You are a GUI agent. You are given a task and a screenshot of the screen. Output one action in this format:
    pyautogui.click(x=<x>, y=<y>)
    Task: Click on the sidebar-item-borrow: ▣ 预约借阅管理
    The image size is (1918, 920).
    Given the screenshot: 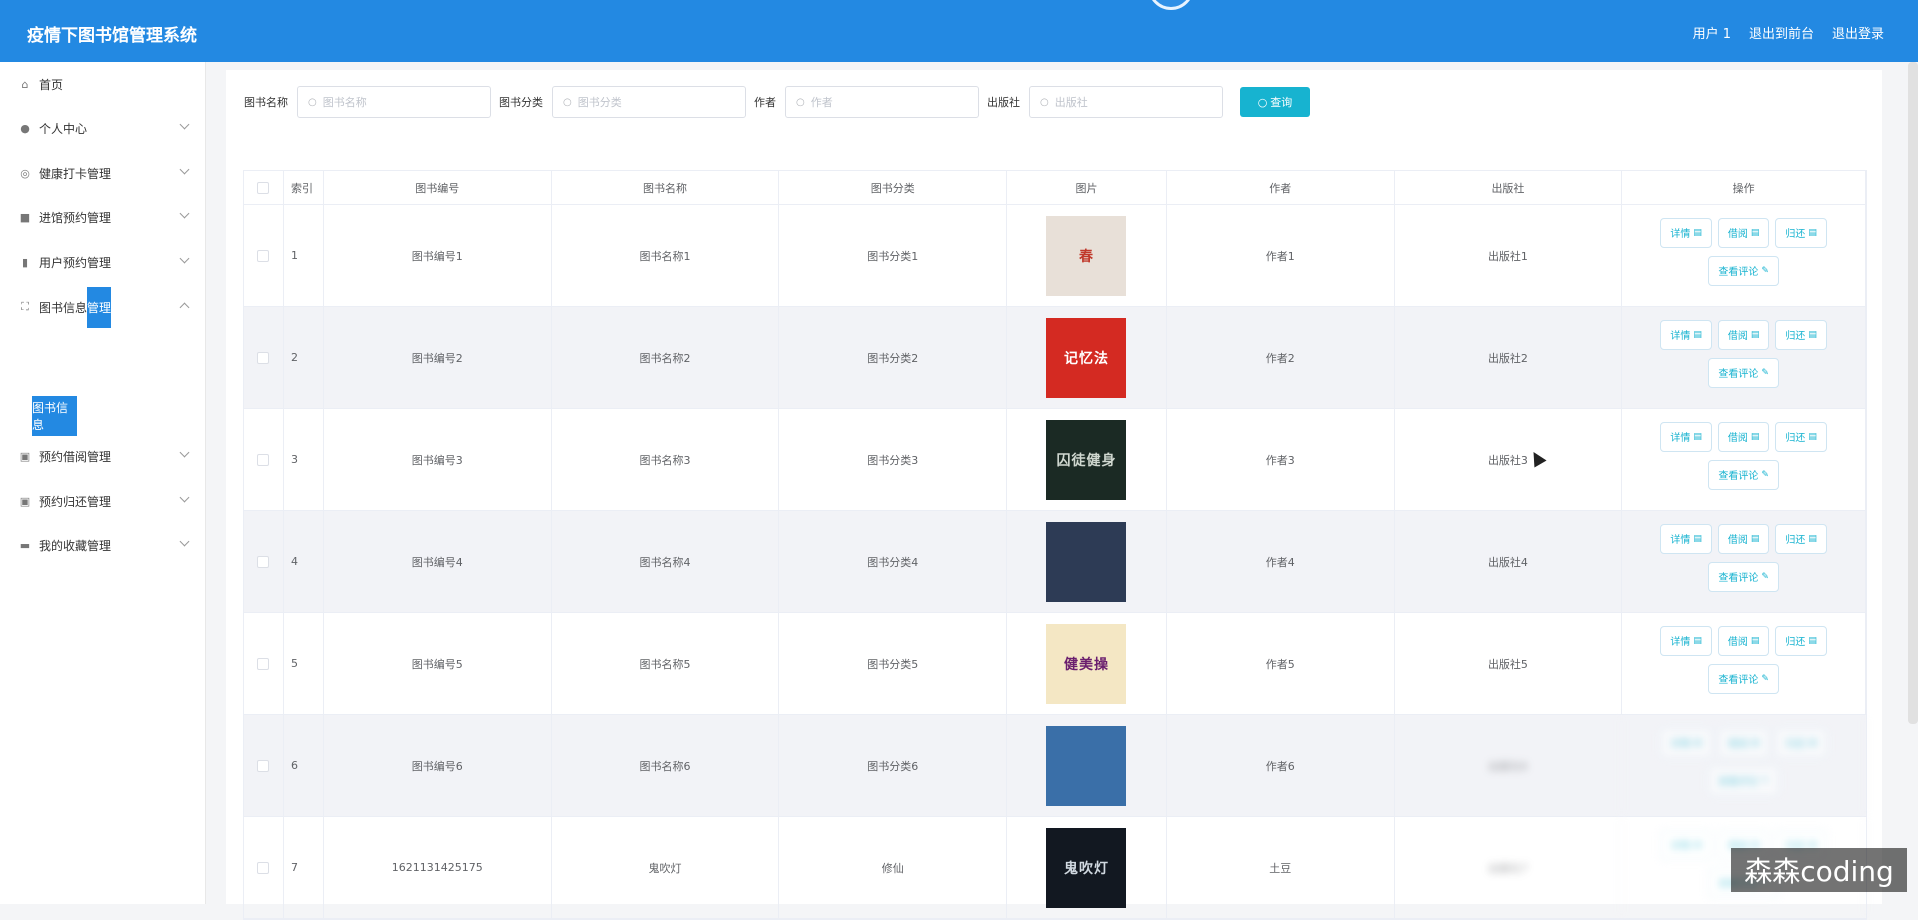 What is the action you would take?
    pyautogui.click(x=103, y=456)
    